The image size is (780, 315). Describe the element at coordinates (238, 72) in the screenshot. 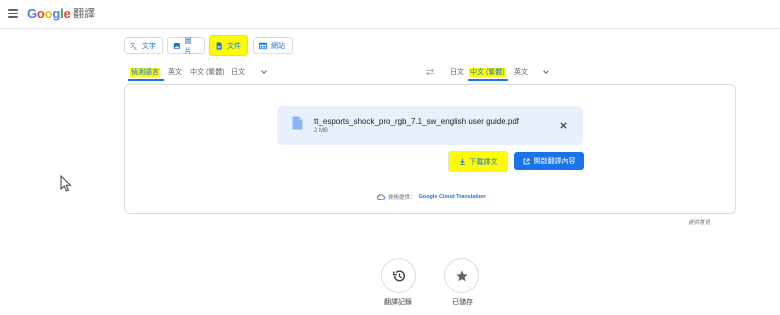

I see `source-lang-japanese: 日文` at that location.